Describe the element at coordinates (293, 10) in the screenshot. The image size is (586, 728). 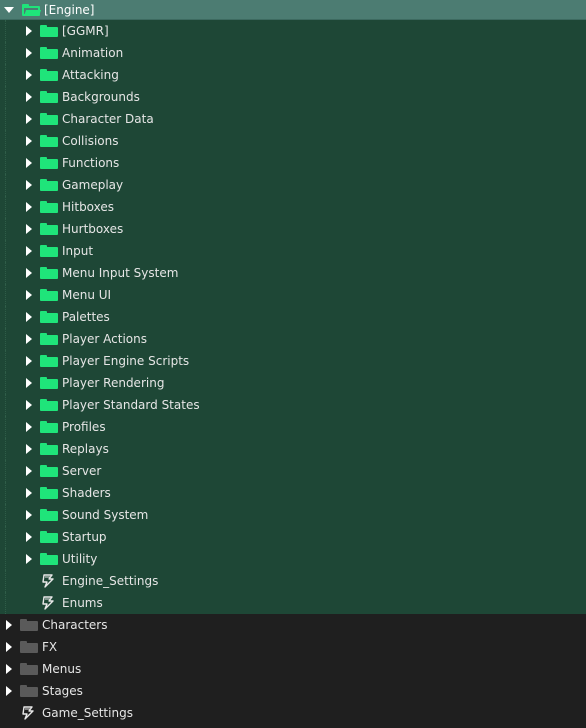
I see `tree-root-engine: [Engine]` at that location.